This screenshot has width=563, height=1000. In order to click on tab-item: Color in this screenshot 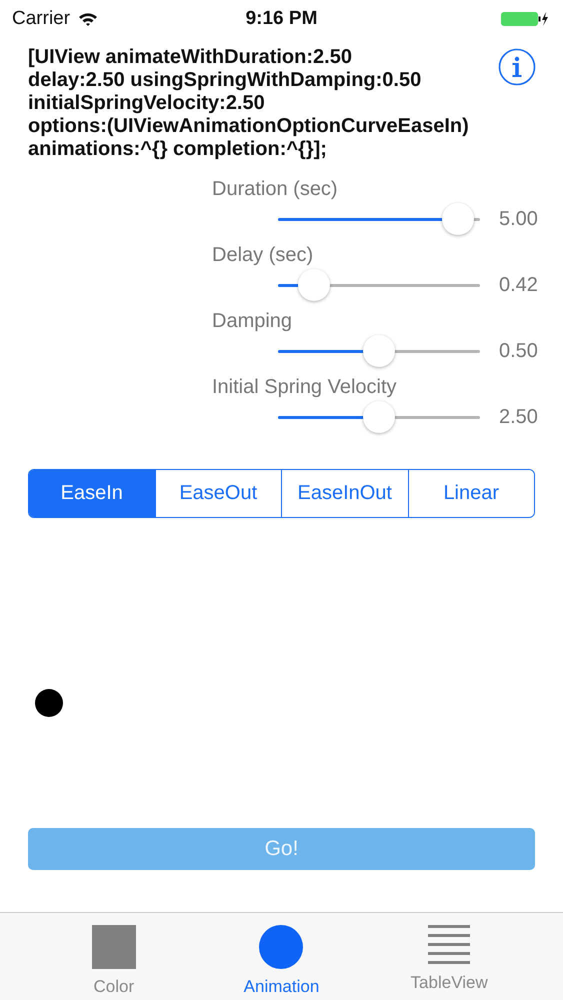, I will do `click(113, 955)`.